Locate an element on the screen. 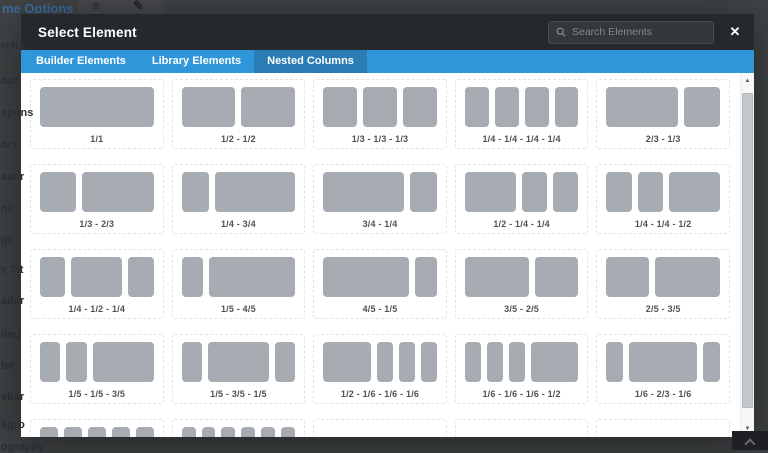 The width and height of the screenshot is (768, 453). layout-card: 1/4 - 1/2 - 1/4 is located at coordinates (97, 284).